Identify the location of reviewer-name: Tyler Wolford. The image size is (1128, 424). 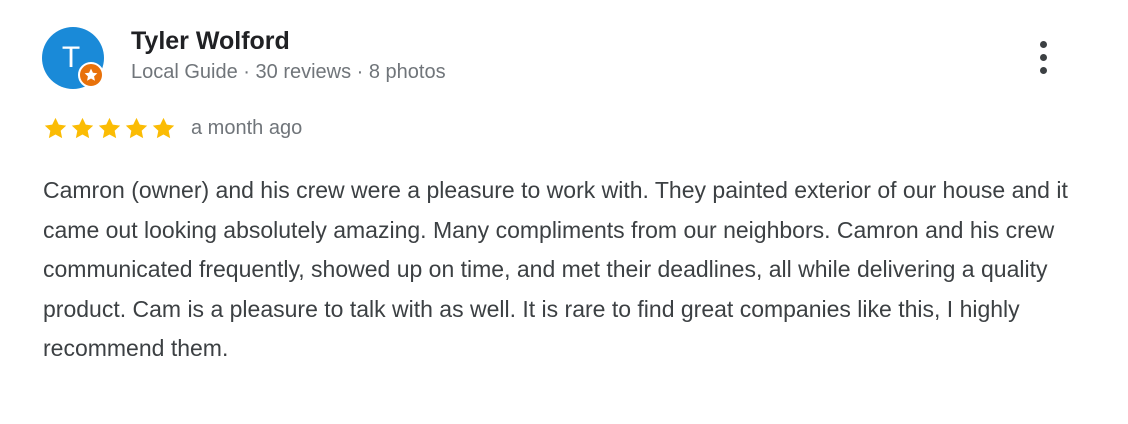
(210, 41).